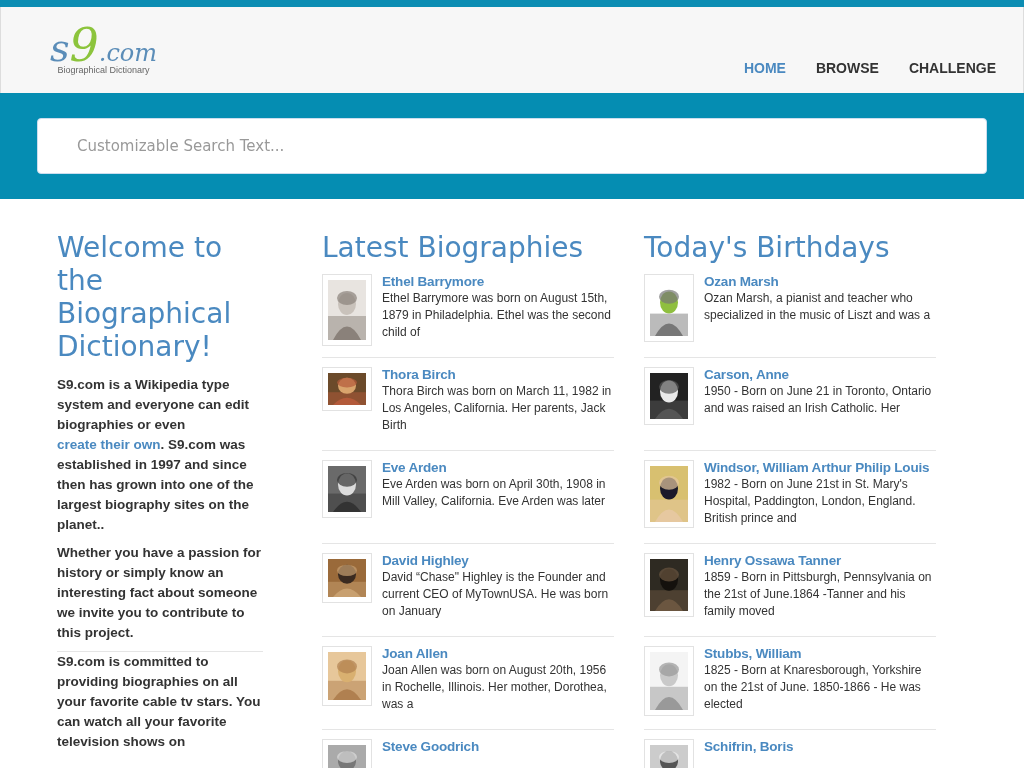 This screenshot has height=768, width=1024. What do you see at coordinates (810, 501) in the screenshot?
I see `biography-summary: 1982 - Born on June 21st in St. Mary's Hospital, Paddington, London, England. British prince and` at bounding box center [810, 501].